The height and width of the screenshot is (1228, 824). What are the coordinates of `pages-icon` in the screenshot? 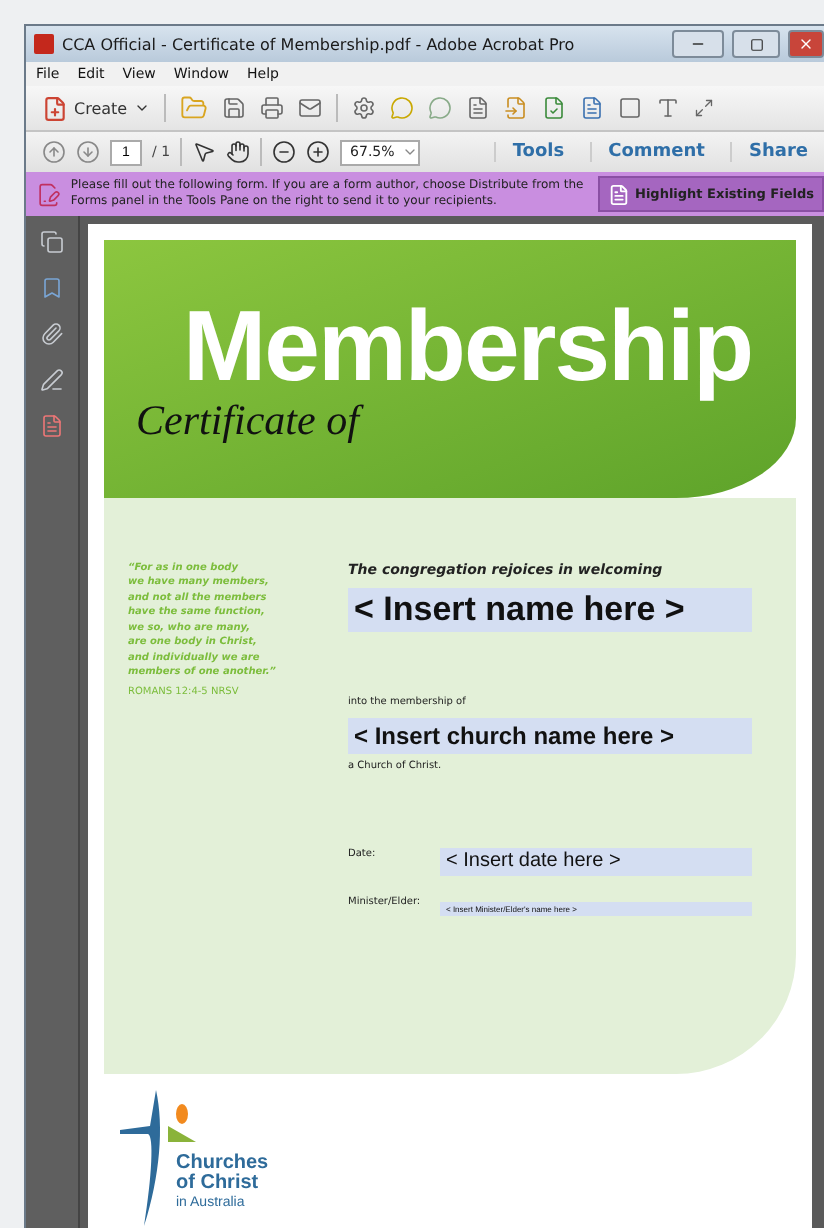 It's located at (52, 242).